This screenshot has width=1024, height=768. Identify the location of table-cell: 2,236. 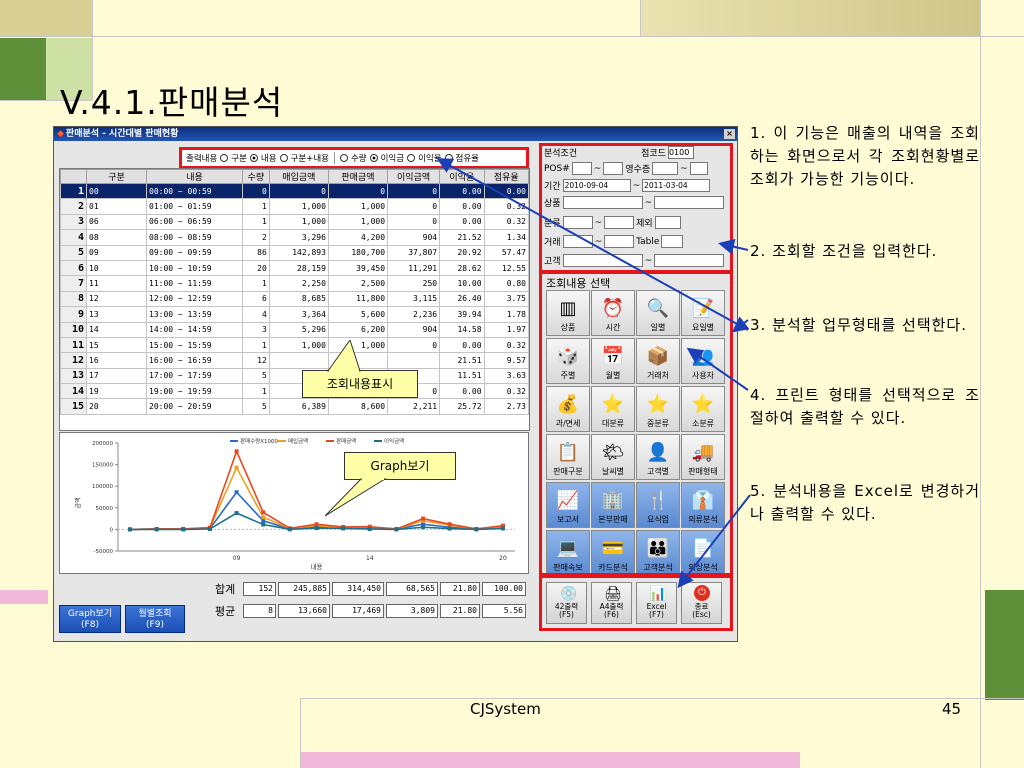
(414, 314).